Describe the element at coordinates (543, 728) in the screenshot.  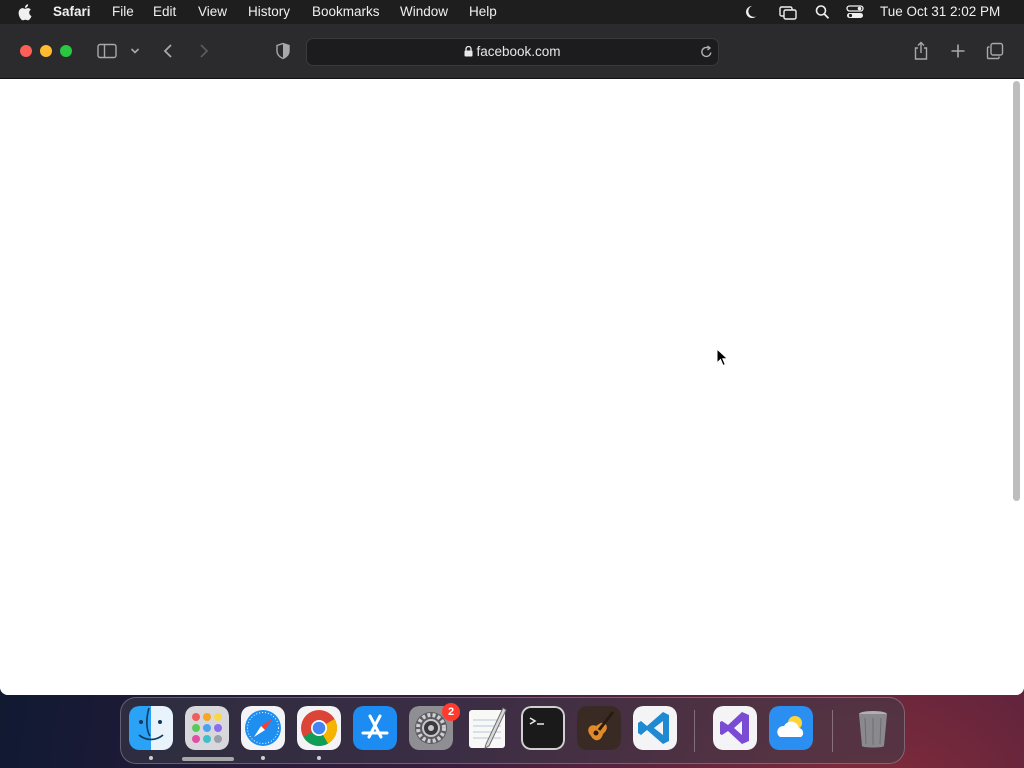
I see `terminal-icon` at that location.